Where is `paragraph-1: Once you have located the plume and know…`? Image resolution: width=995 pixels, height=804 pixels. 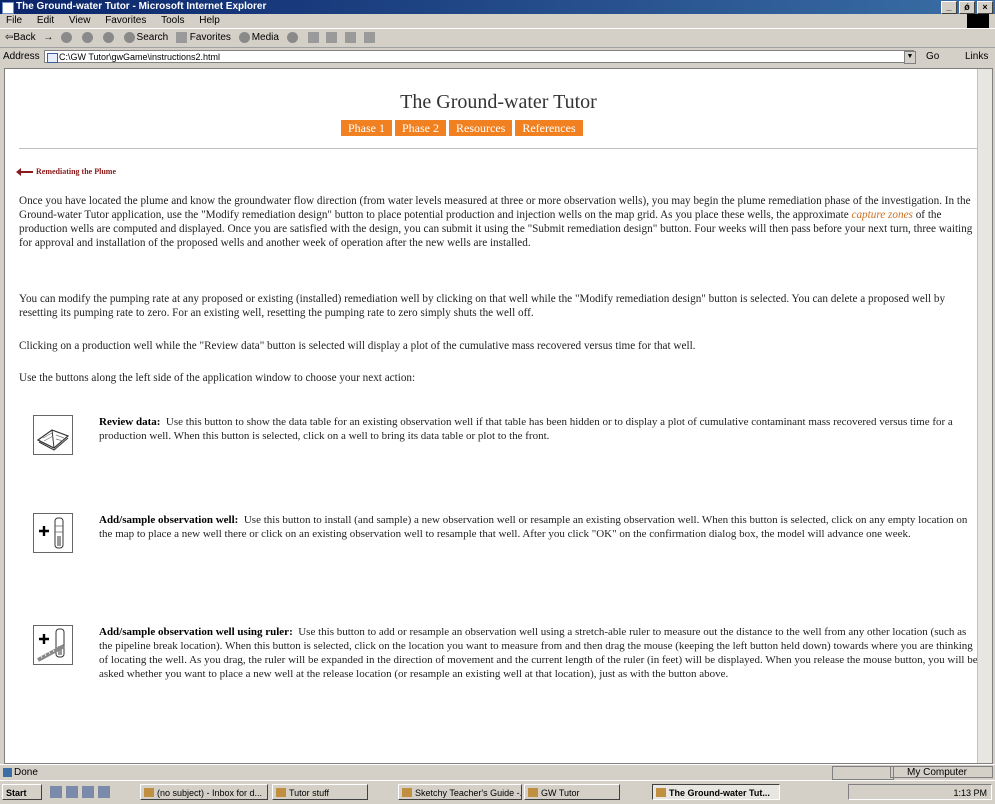 paragraph-1: Once you have located the plume and know… is located at coordinates (496, 222).